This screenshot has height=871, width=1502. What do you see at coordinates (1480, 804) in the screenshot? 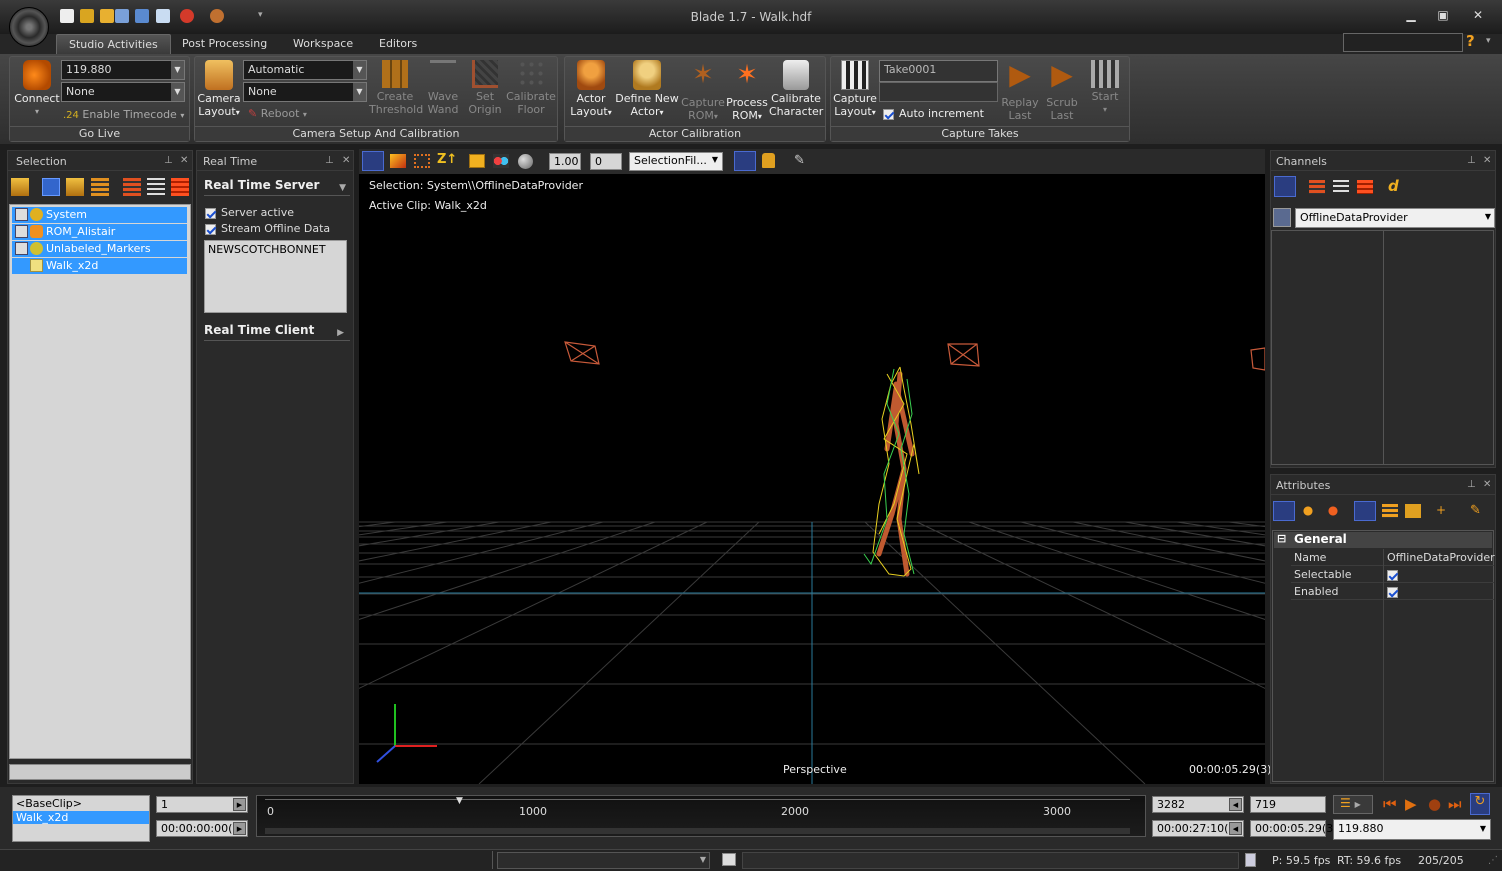
I see `loop-icon: ↻` at bounding box center [1480, 804].